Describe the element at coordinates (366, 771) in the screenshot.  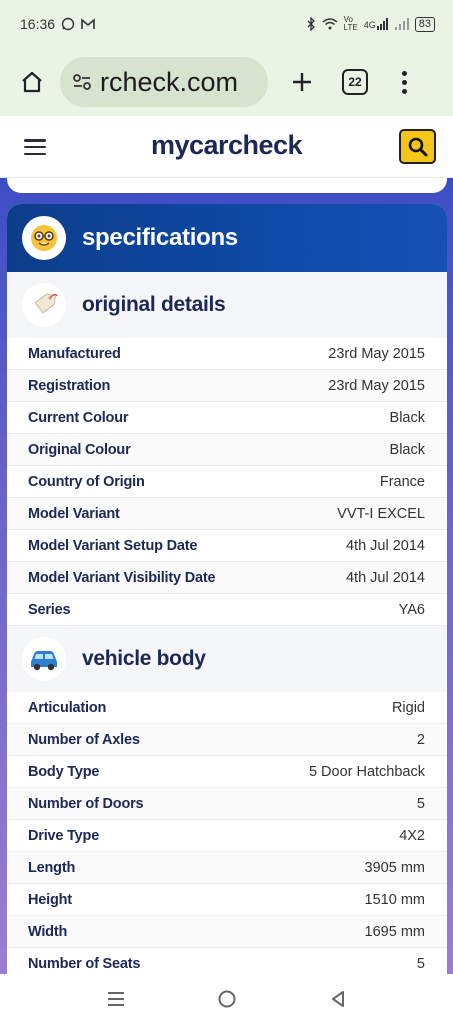
I see `row-value: 5 Door Hatchback` at that location.